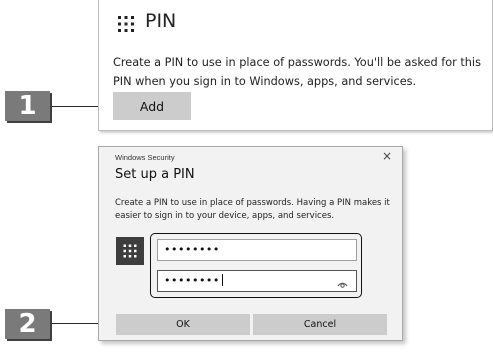 Image resolution: width=493 pixels, height=354 pixels. I want to click on close-icon: ×, so click(387, 156).